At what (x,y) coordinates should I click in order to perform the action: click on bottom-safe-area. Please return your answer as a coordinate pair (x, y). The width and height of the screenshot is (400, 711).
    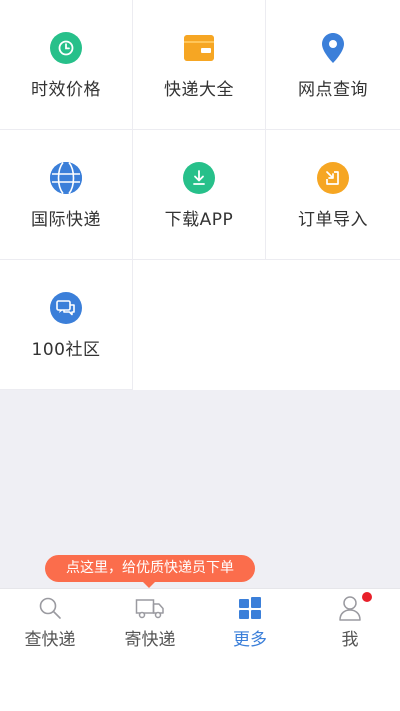
    Looking at the image, I should click on (200, 680).